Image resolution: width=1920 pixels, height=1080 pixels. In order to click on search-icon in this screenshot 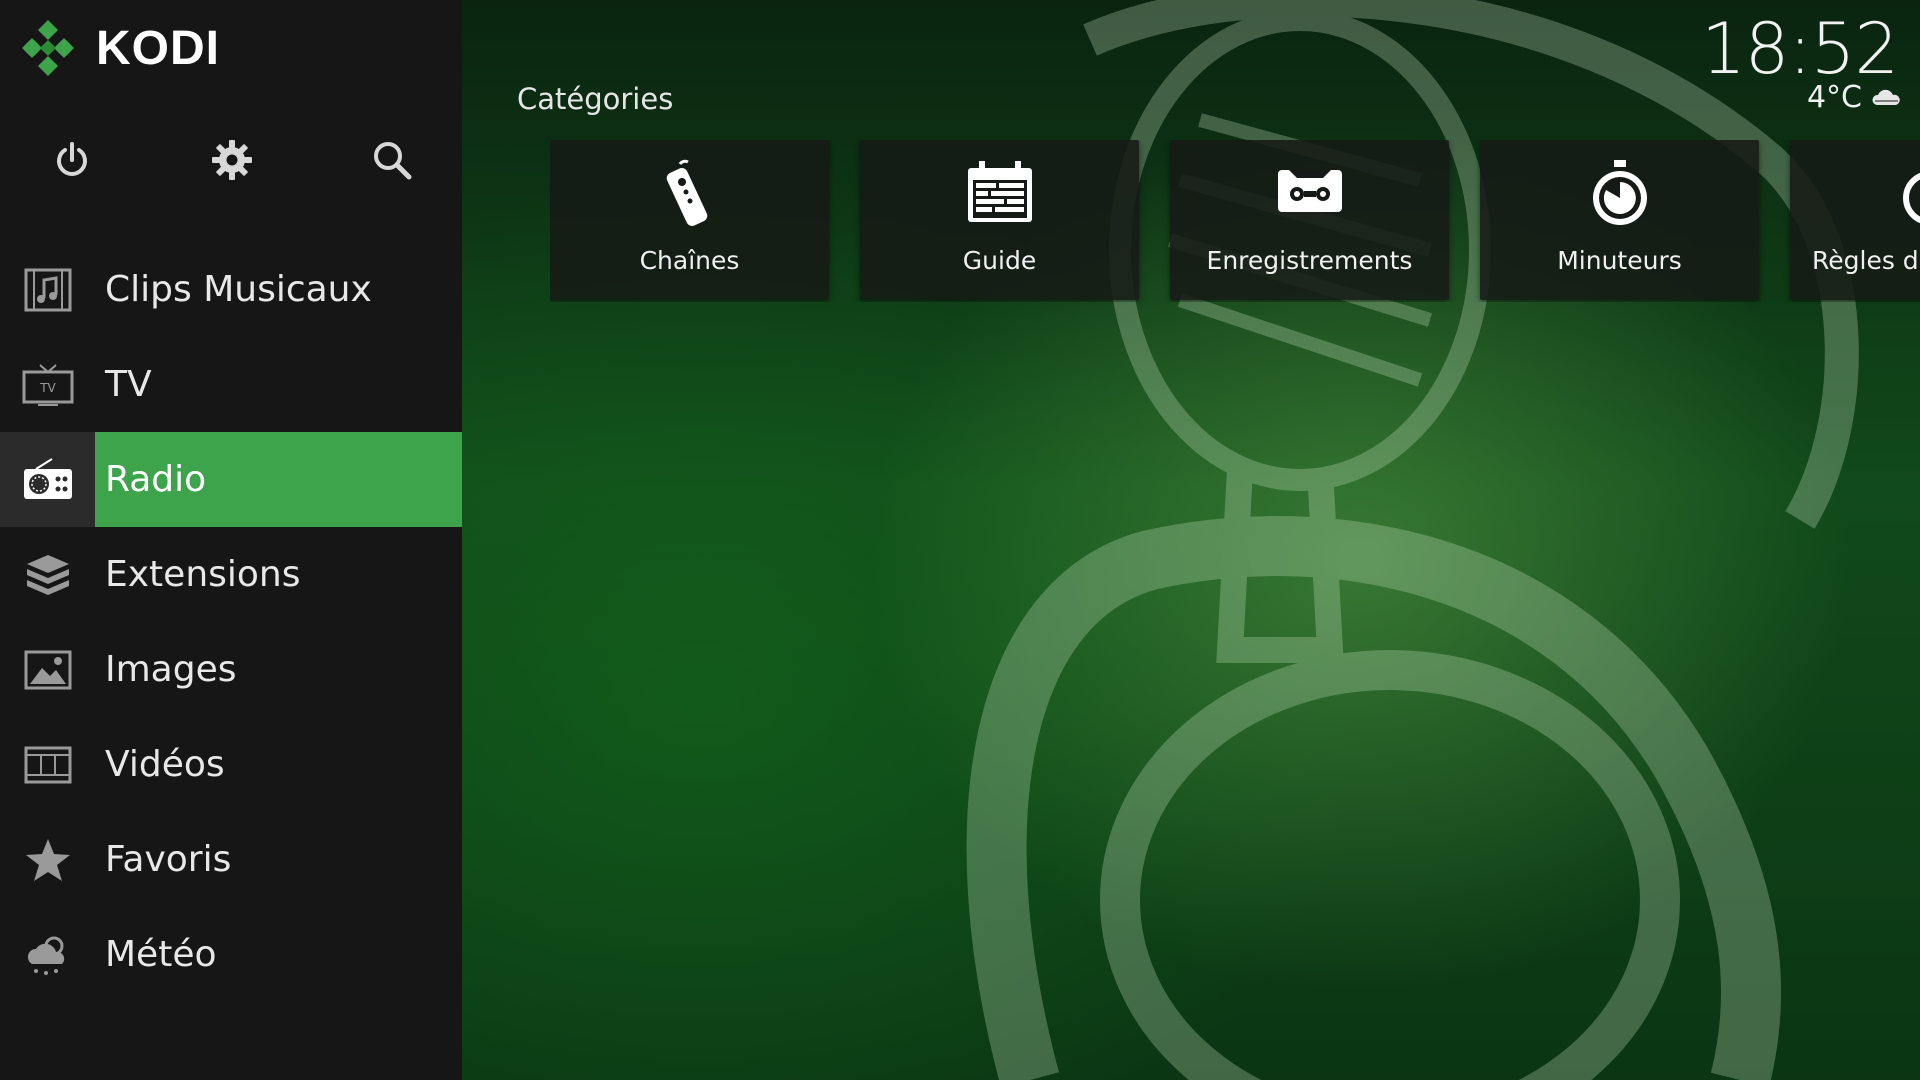, I will do `click(393, 161)`.